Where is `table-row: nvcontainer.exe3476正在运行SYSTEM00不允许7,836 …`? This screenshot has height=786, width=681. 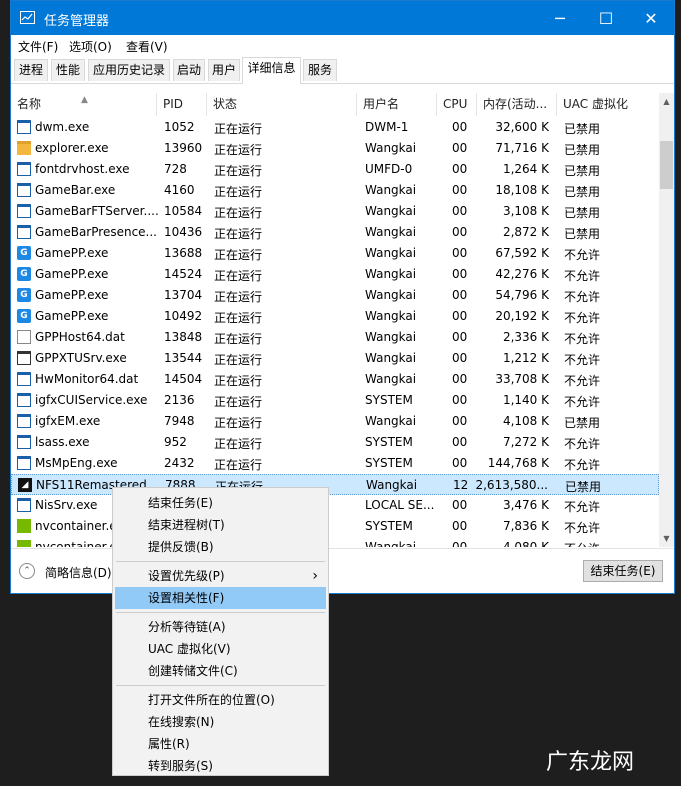
table-row: nvcontainer.exe3476正在运行SYSTEM00不允许7,836 … is located at coordinates (335, 526).